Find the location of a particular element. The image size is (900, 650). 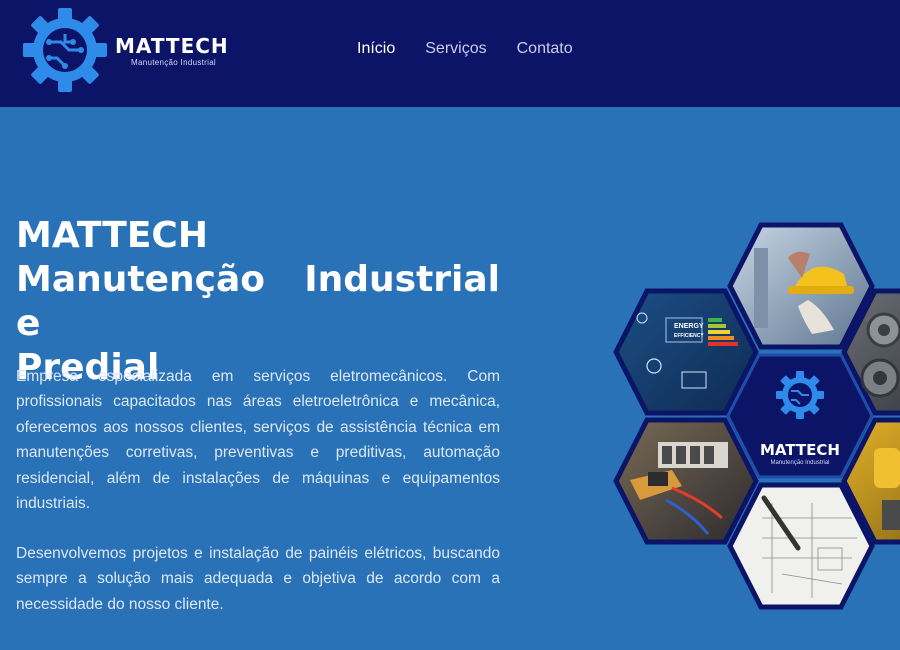

center-gear-icon is located at coordinates (800, 395).